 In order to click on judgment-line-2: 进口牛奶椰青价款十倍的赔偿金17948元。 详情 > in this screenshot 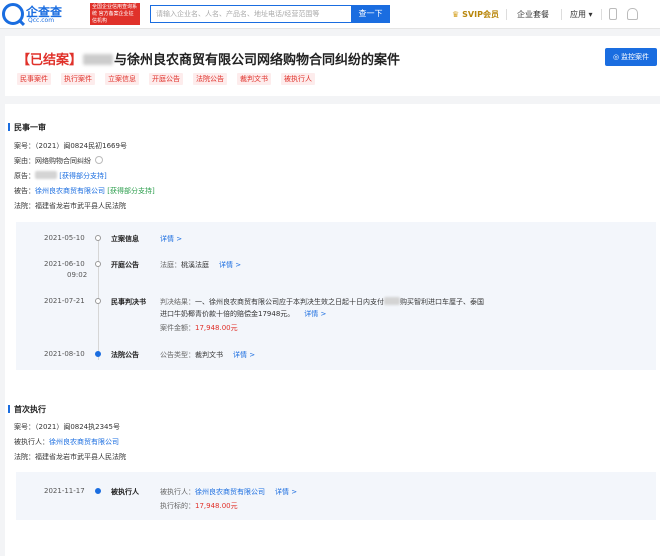, I will do `click(243, 314)`.